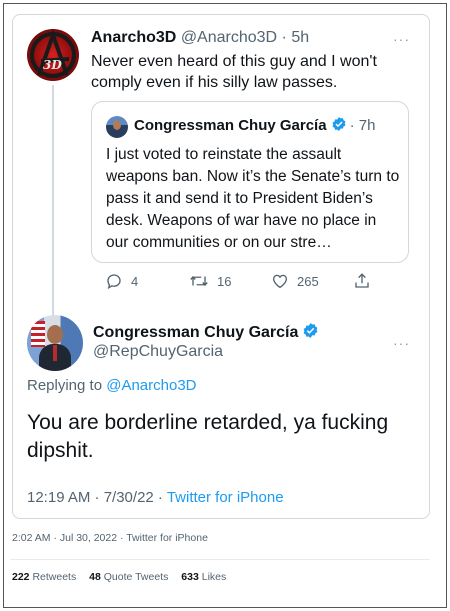 The image size is (450, 611). Describe the element at coordinates (114, 282) in the screenshot. I see `reply-icon` at that location.